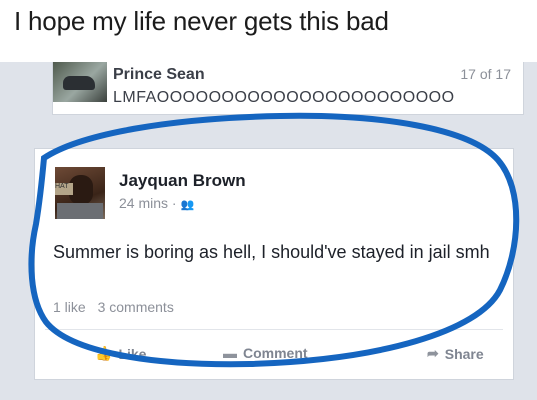 The height and width of the screenshot is (400, 537). Describe the element at coordinates (274, 329) in the screenshot. I see `divider` at that location.